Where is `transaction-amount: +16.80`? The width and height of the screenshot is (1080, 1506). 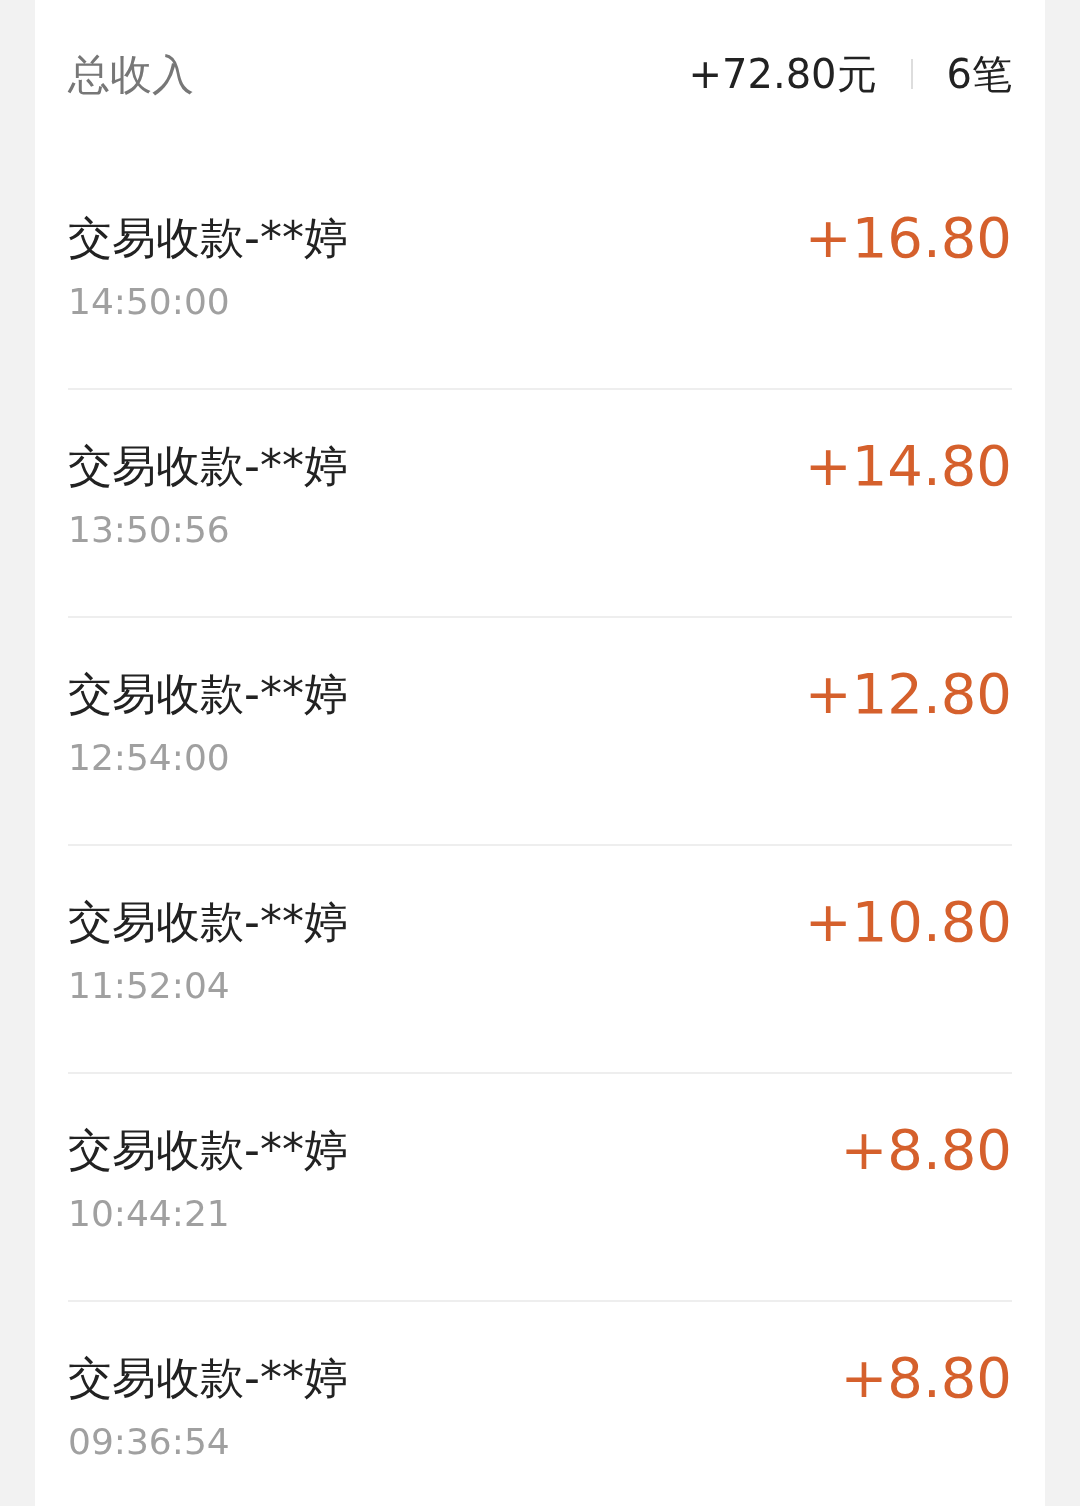
transaction-amount: +16.80 is located at coordinates (908, 238).